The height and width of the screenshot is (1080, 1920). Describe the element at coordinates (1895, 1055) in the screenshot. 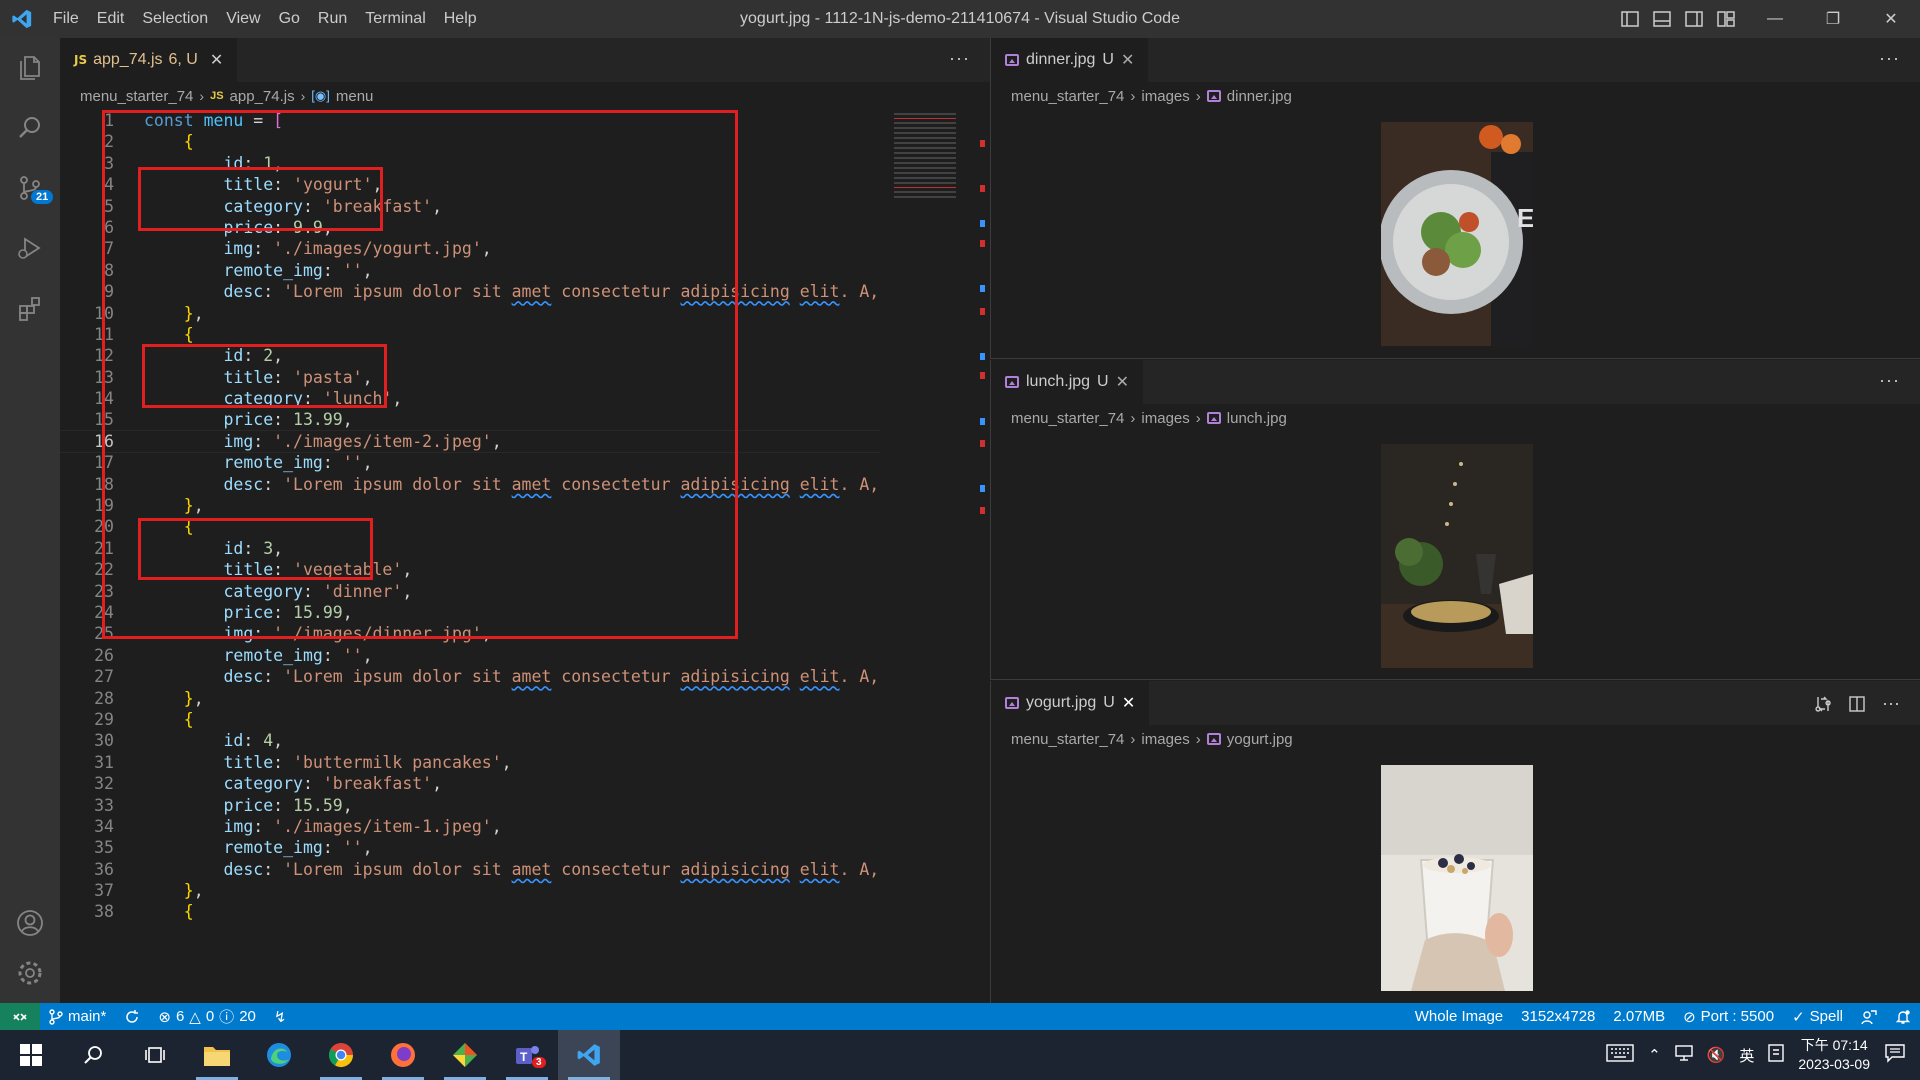

I see `notification-center-icon` at that location.